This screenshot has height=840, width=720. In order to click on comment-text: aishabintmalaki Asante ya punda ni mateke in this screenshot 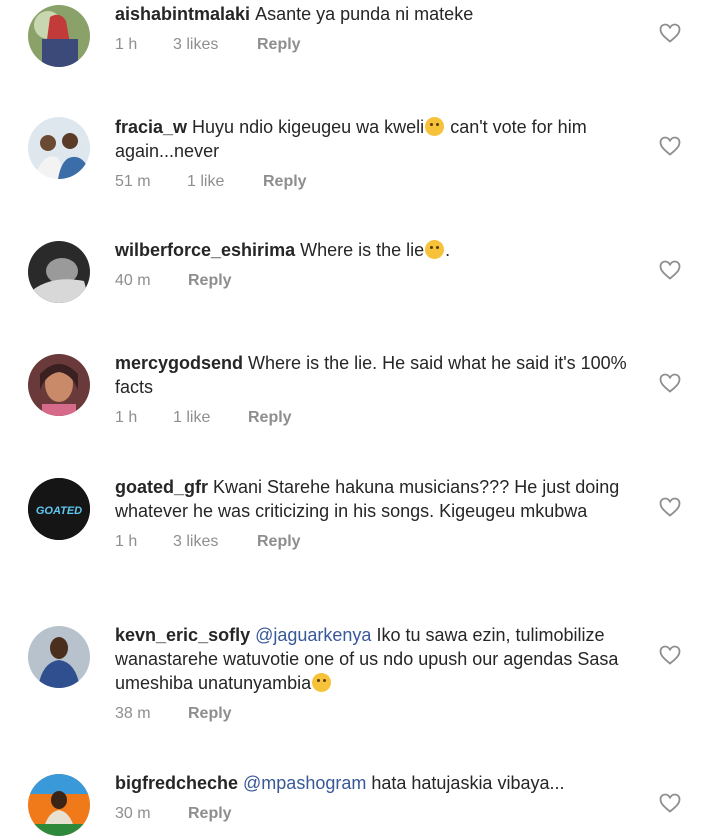, I will do `click(375, 14)`.